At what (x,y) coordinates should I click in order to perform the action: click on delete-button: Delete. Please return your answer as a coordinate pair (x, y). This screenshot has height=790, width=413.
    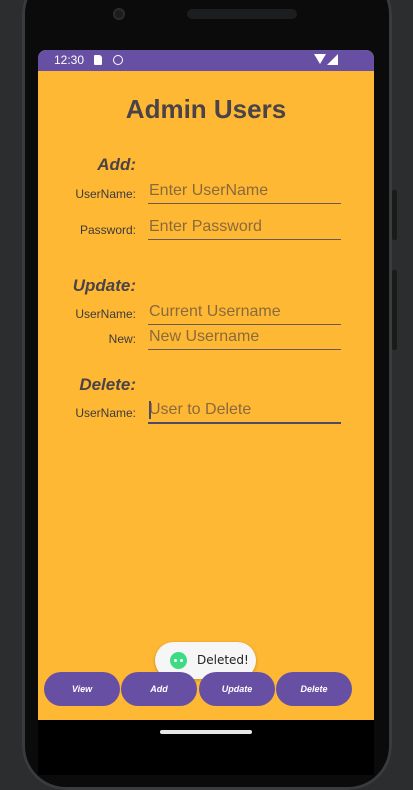
    Looking at the image, I should click on (314, 689).